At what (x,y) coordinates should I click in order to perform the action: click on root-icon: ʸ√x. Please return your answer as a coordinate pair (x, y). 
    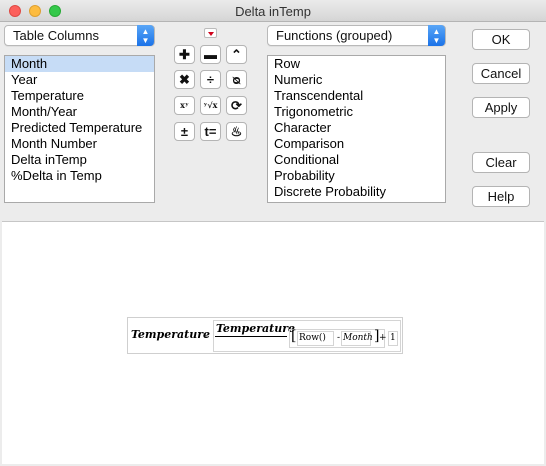
    Looking at the image, I should click on (210, 105).